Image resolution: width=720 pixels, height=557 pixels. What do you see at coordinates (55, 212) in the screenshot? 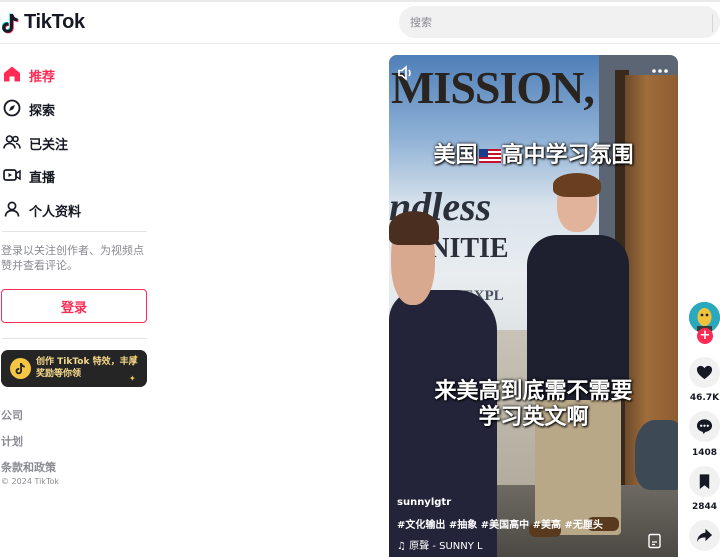
I see `sidebar-item-label: 个人资料` at bounding box center [55, 212].